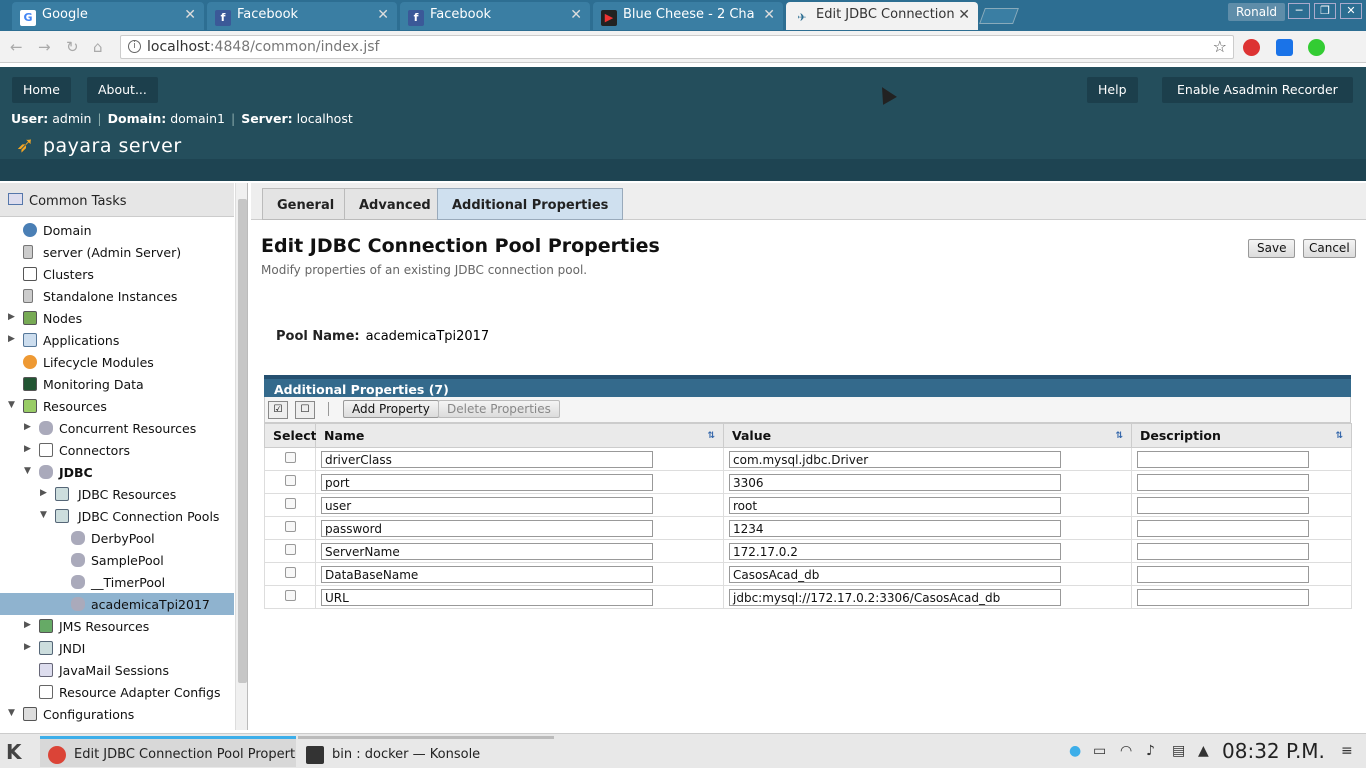  I want to click on sidebar-scrollbar, so click(241, 456).